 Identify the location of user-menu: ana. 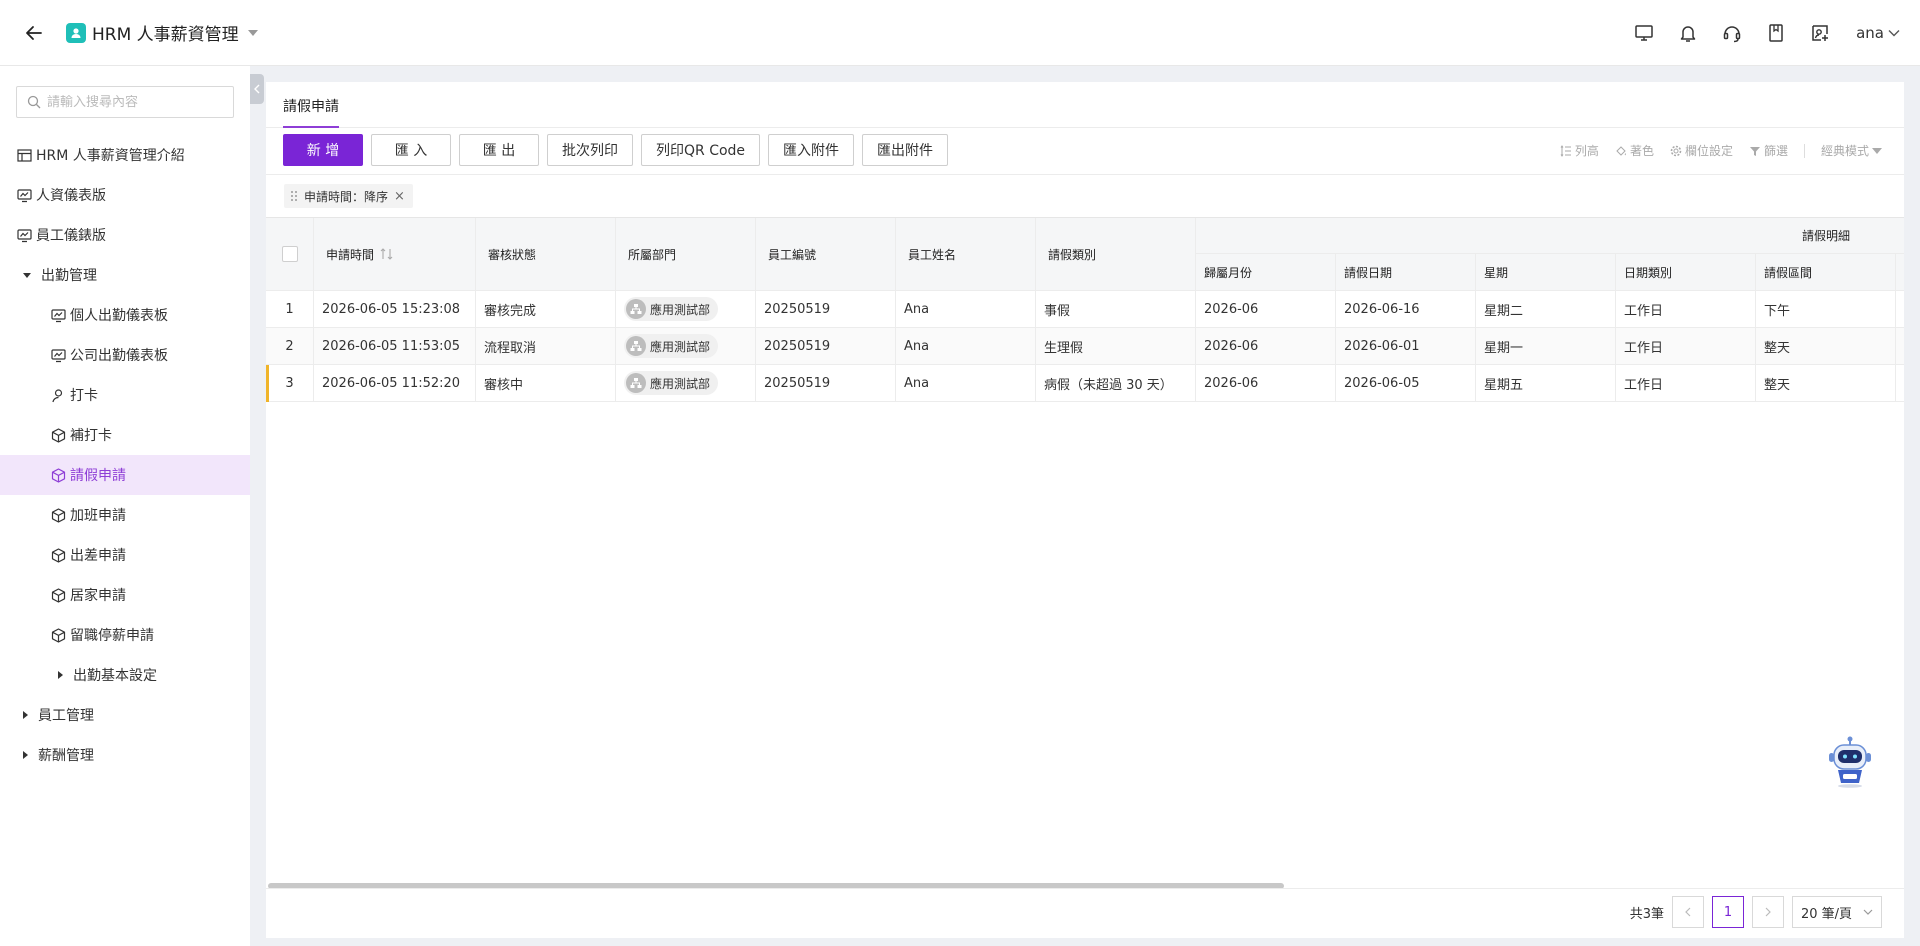
(1878, 33).